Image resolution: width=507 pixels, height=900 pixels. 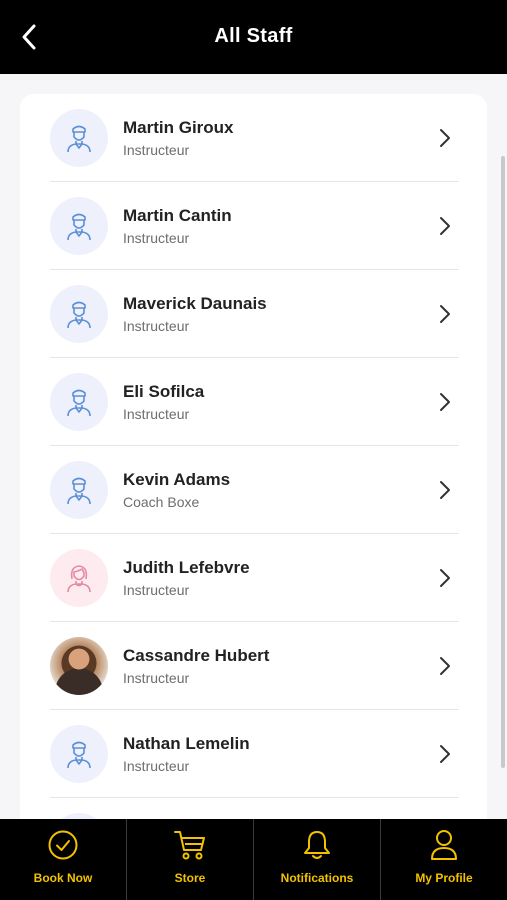 What do you see at coordinates (444, 878) in the screenshot?
I see `tab-label: My Profile` at bounding box center [444, 878].